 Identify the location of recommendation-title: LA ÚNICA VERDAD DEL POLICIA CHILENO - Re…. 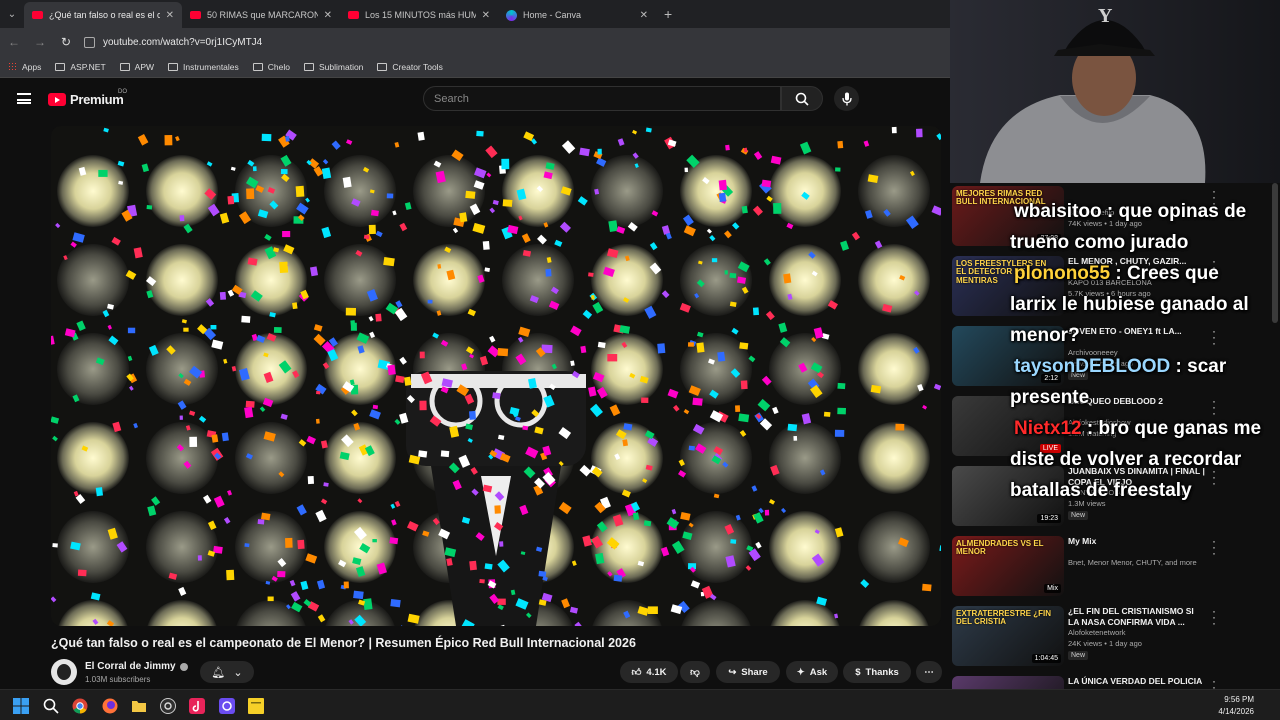
(1135, 682).